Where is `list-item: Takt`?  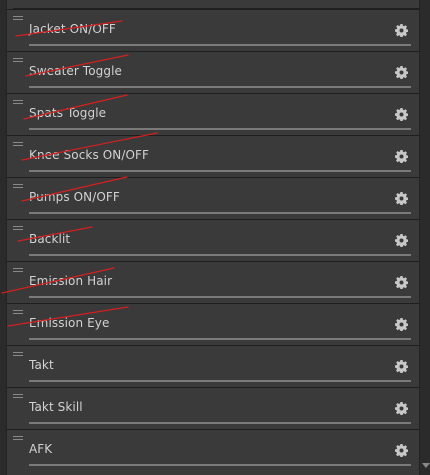
list-item: Takt is located at coordinates (213, 366).